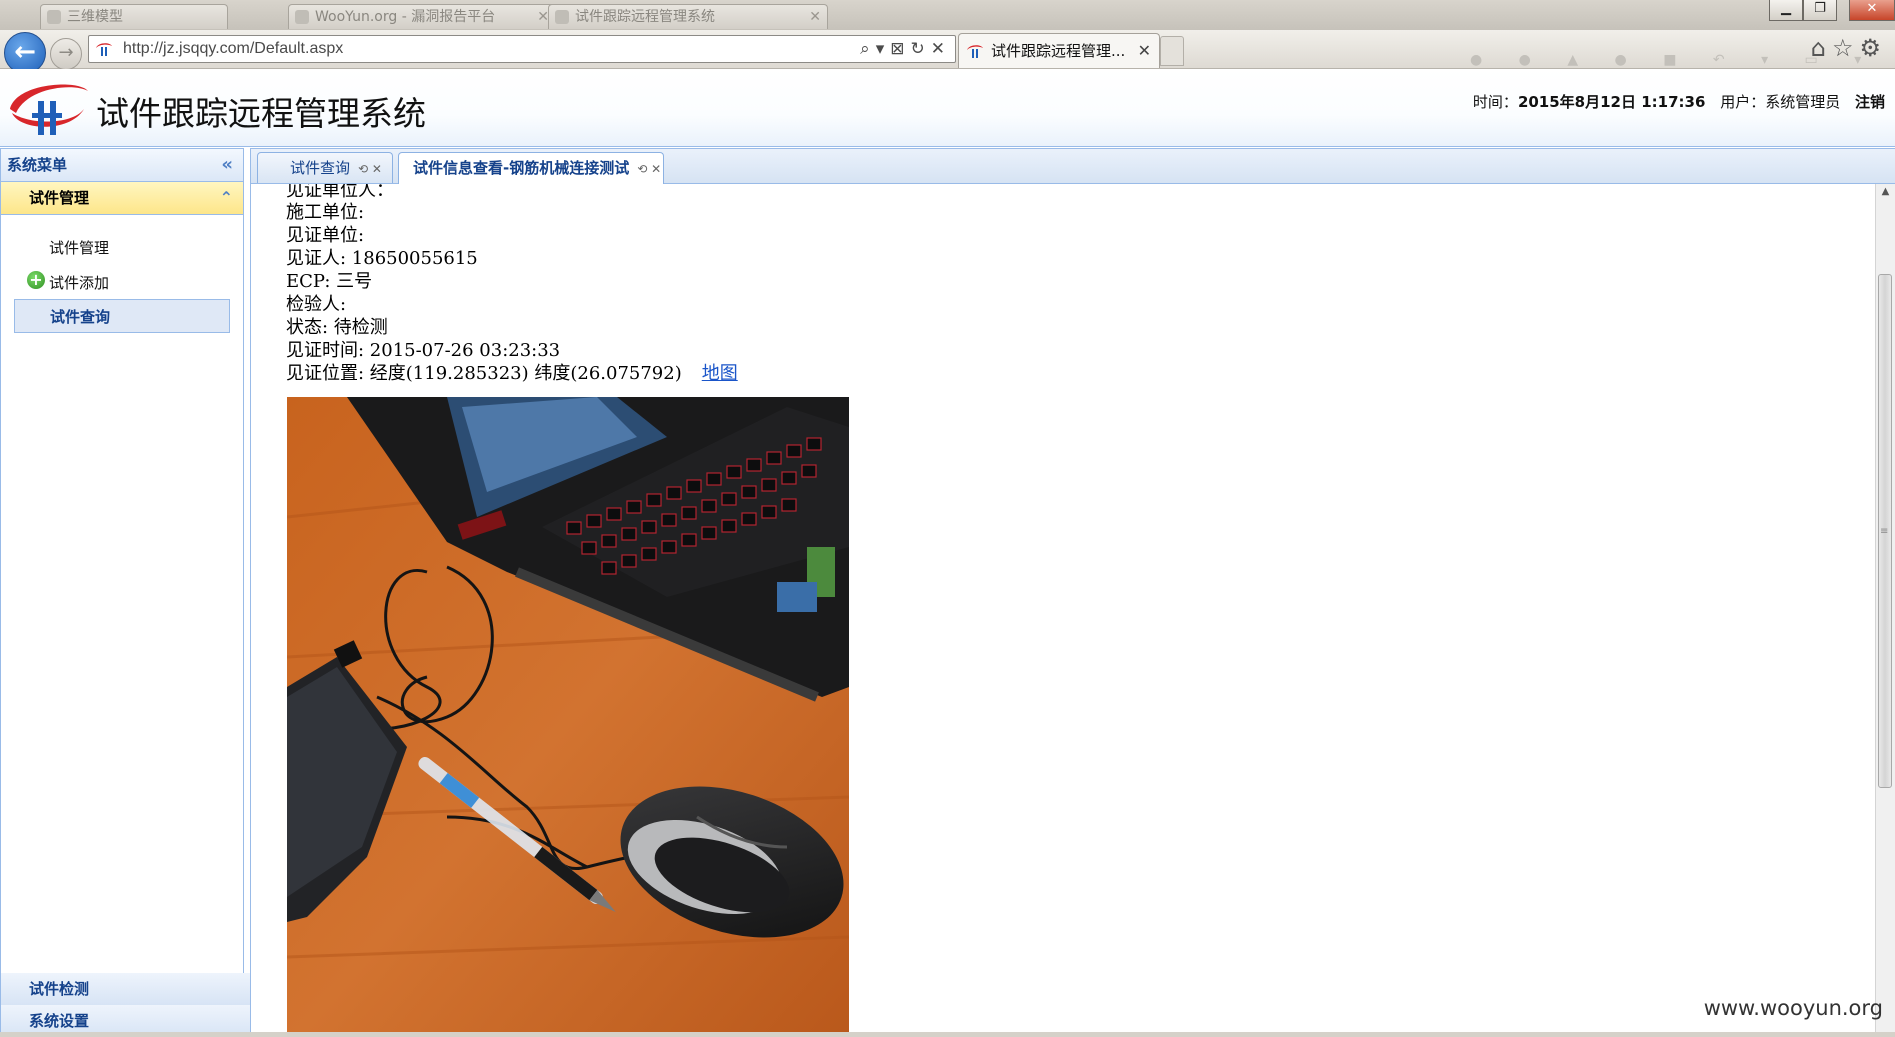 Image resolution: width=1895 pixels, height=1037 pixels. What do you see at coordinates (1793, 1008) in the screenshot?
I see `watermark-text: www.wooyun.org` at bounding box center [1793, 1008].